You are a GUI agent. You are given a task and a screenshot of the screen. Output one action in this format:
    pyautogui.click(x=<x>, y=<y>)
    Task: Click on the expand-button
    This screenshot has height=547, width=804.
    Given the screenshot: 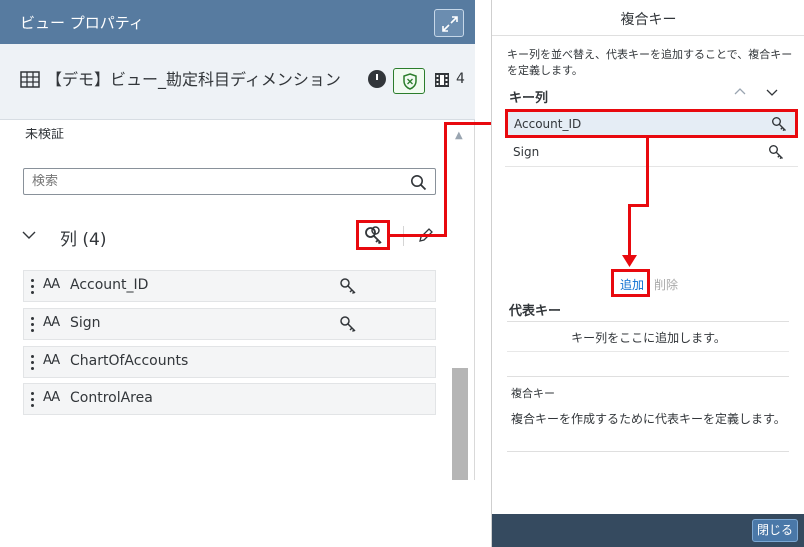 What is the action you would take?
    pyautogui.click(x=449, y=23)
    